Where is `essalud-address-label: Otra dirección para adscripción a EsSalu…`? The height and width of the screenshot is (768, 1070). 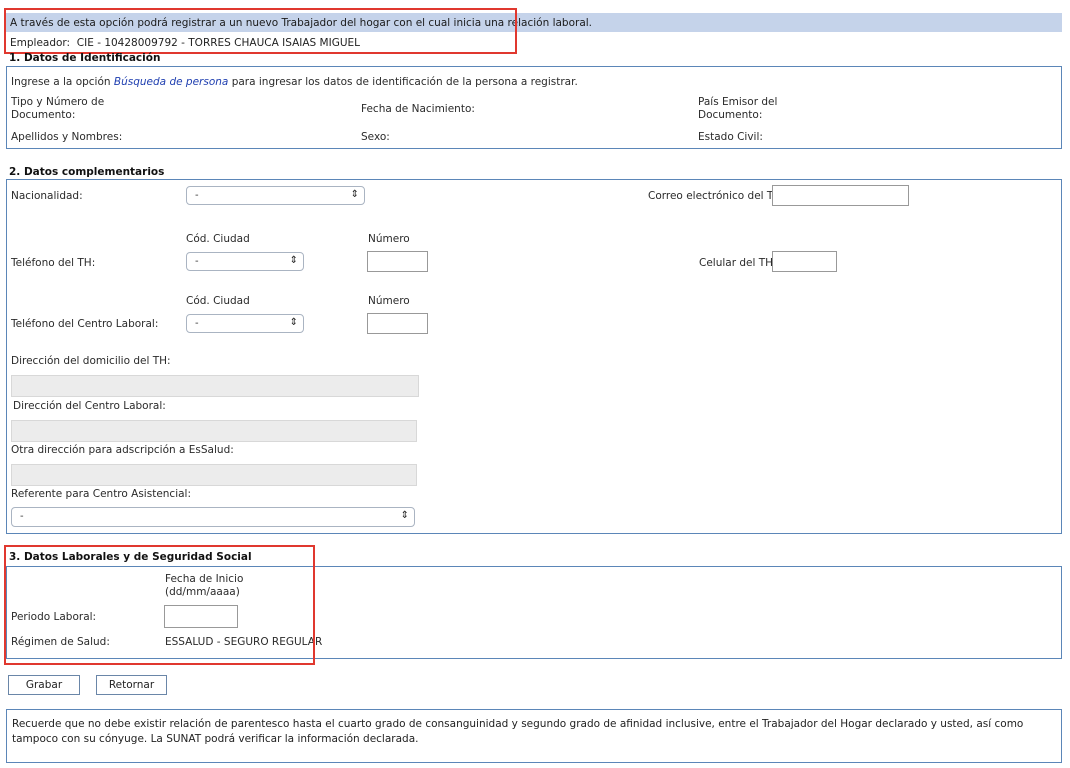
essalud-address-label: Otra dirección para adscripción a EsSalu… is located at coordinates (122, 450).